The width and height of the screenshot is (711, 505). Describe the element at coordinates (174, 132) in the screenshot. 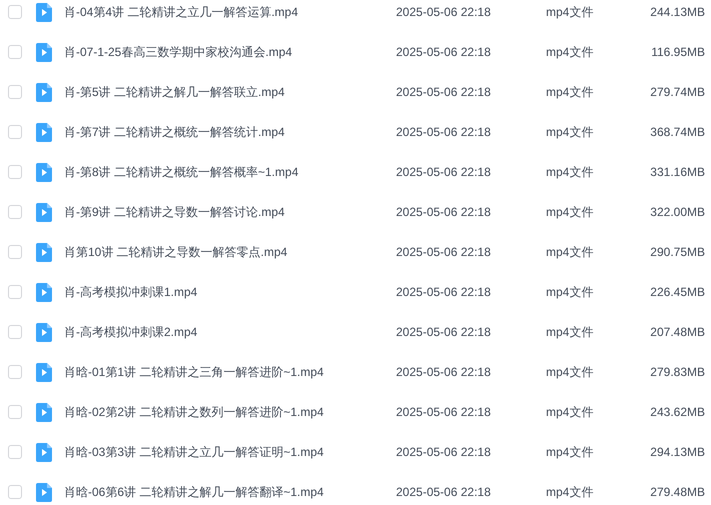

I see `file-name: 肖-第7讲 二轮精讲之概统一解答统计.mp4` at that location.